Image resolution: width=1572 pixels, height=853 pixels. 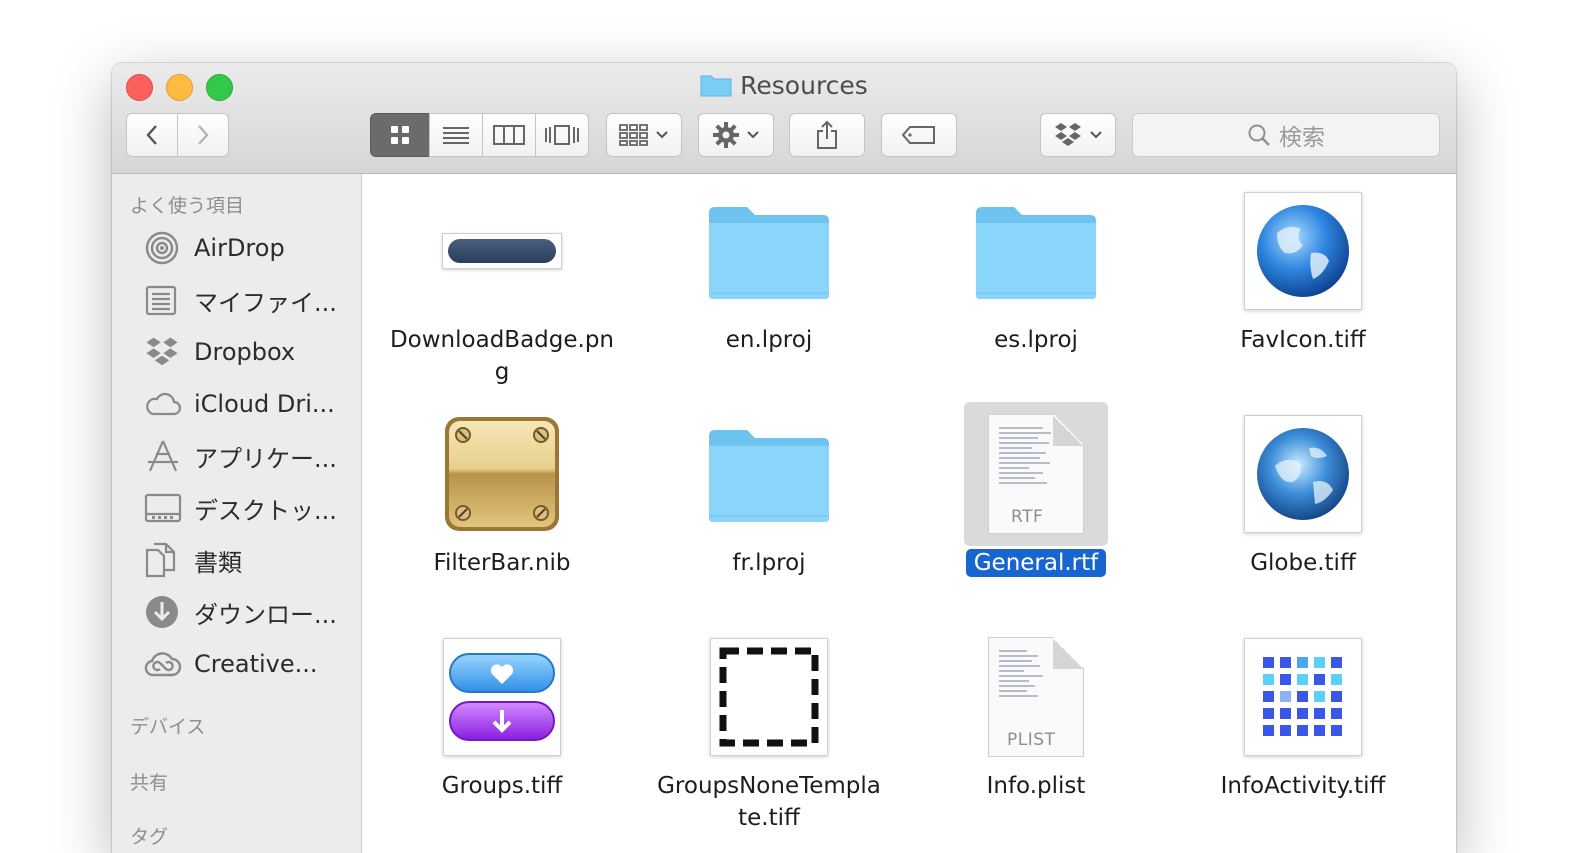 What do you see at coordinates (726, 135) in the screenshot?
I see `gear-icon` at bounding box center [726, 135].